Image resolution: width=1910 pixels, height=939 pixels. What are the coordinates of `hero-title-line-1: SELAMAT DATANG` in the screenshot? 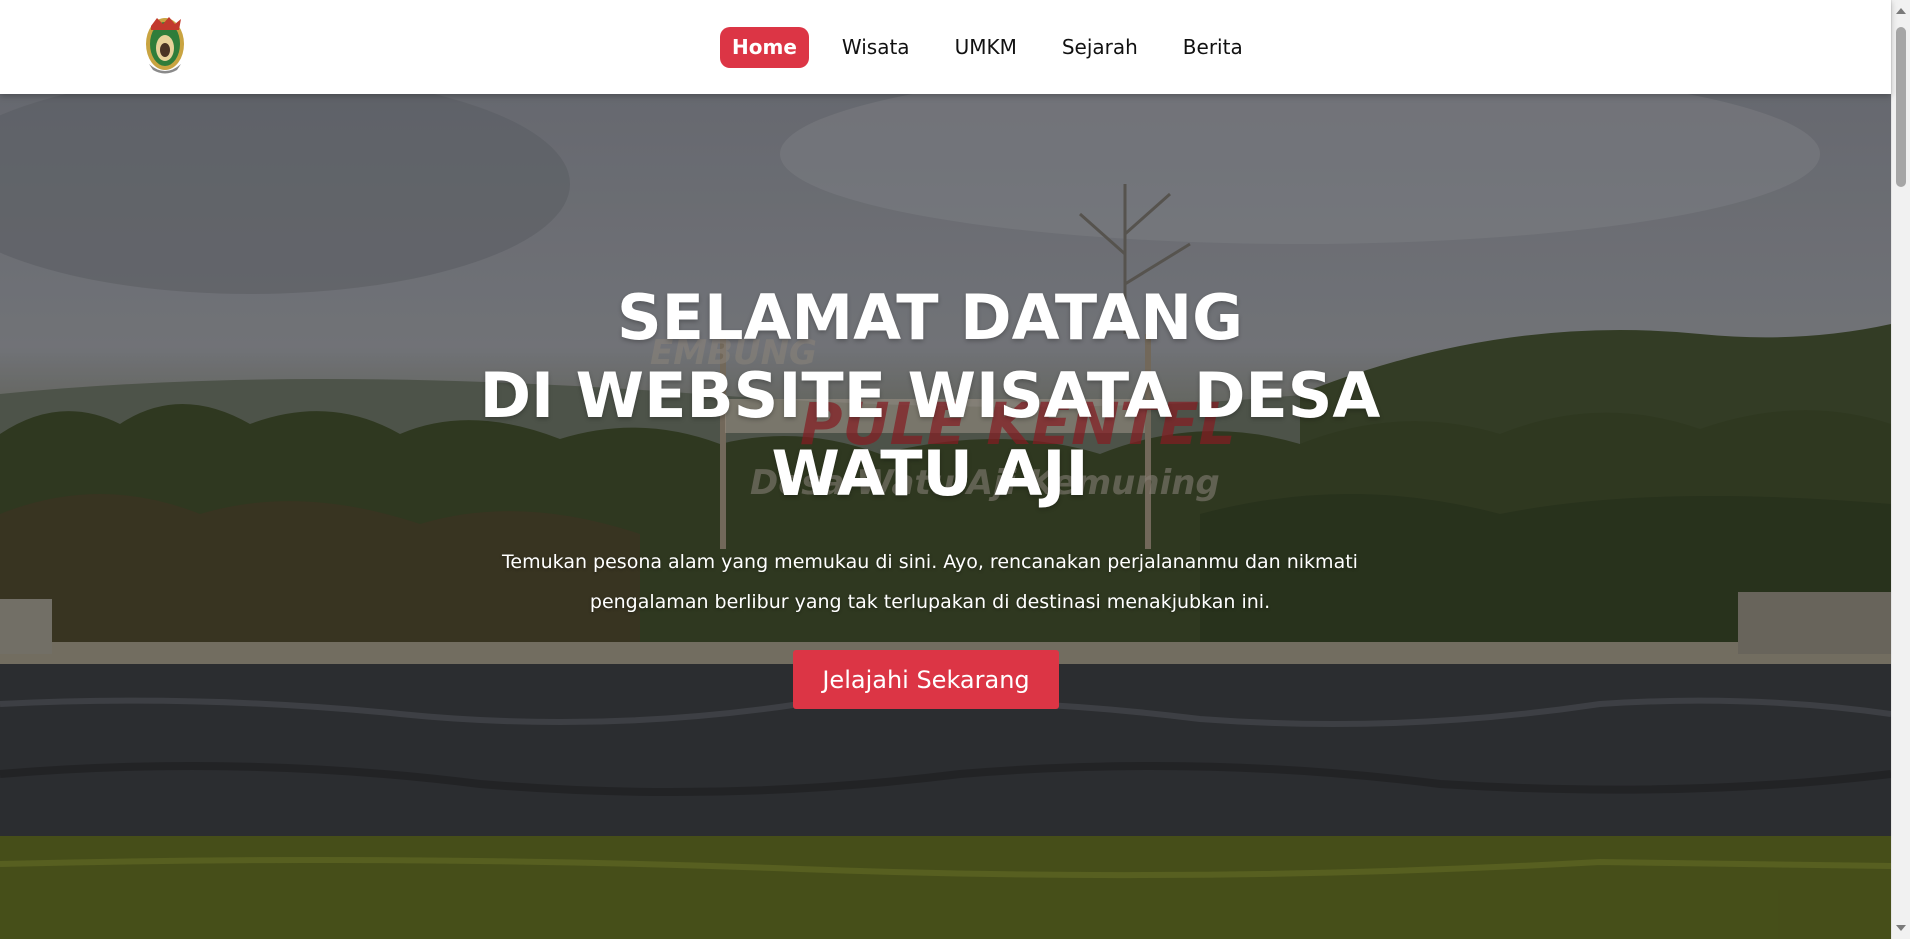 It's located at (930, 317).